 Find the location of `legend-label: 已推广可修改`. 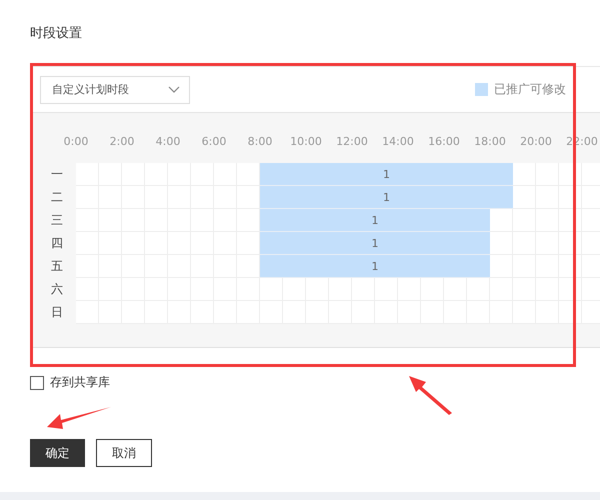

legend-label: 已推广可修改 is located at coordinates (530, 89).